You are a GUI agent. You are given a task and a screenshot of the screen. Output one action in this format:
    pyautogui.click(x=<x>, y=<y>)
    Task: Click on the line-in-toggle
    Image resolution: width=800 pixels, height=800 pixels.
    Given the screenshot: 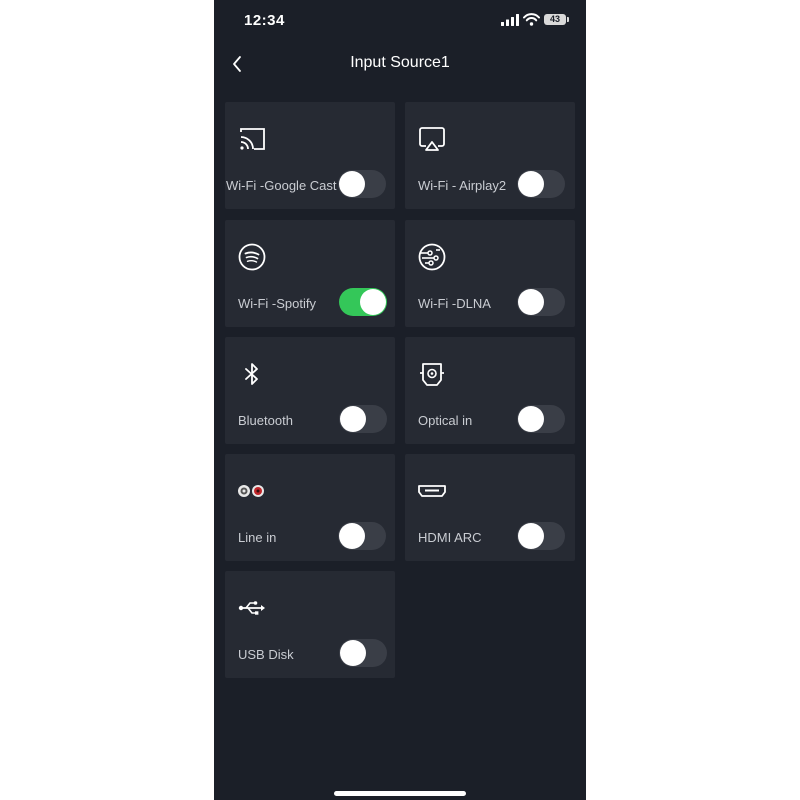 What is the action you would take?
    pyautogui.click(x=362, y=536)
    